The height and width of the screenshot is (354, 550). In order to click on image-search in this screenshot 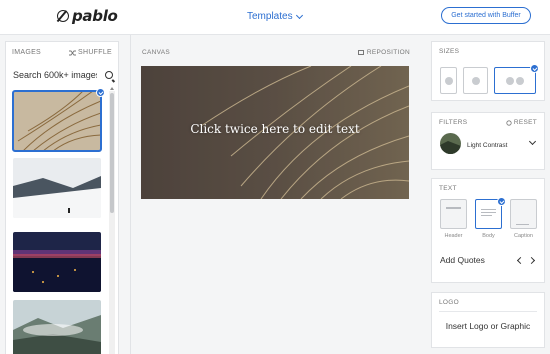, I will do `click(63, 75)`.